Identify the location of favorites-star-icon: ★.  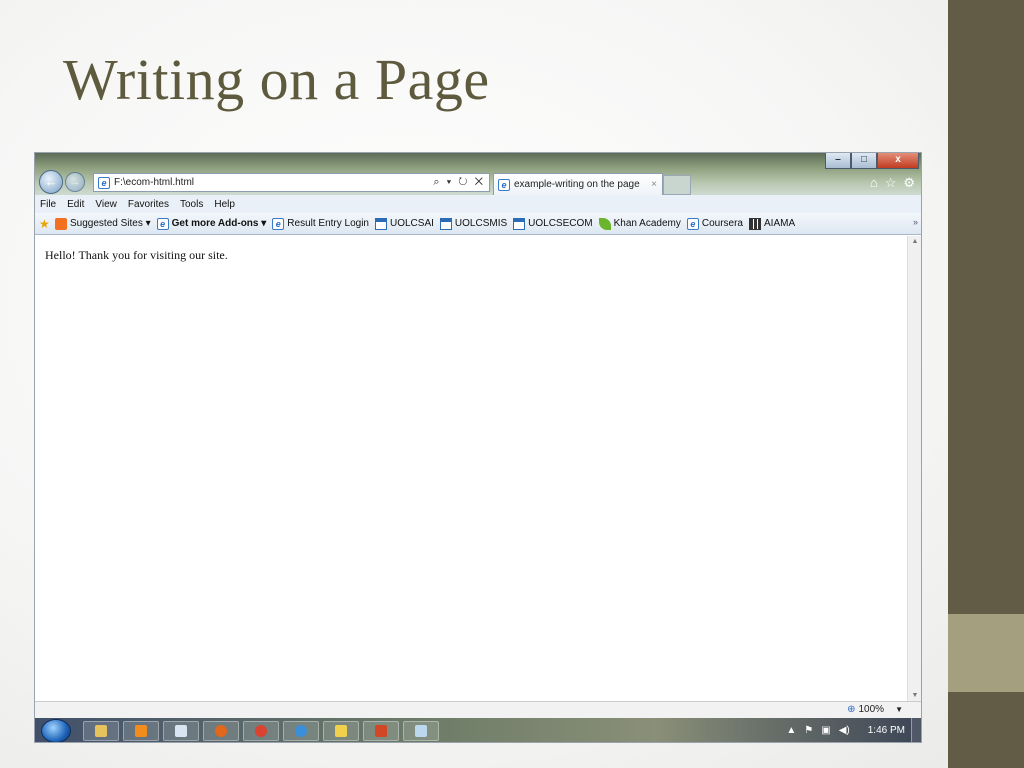
(45, 224).